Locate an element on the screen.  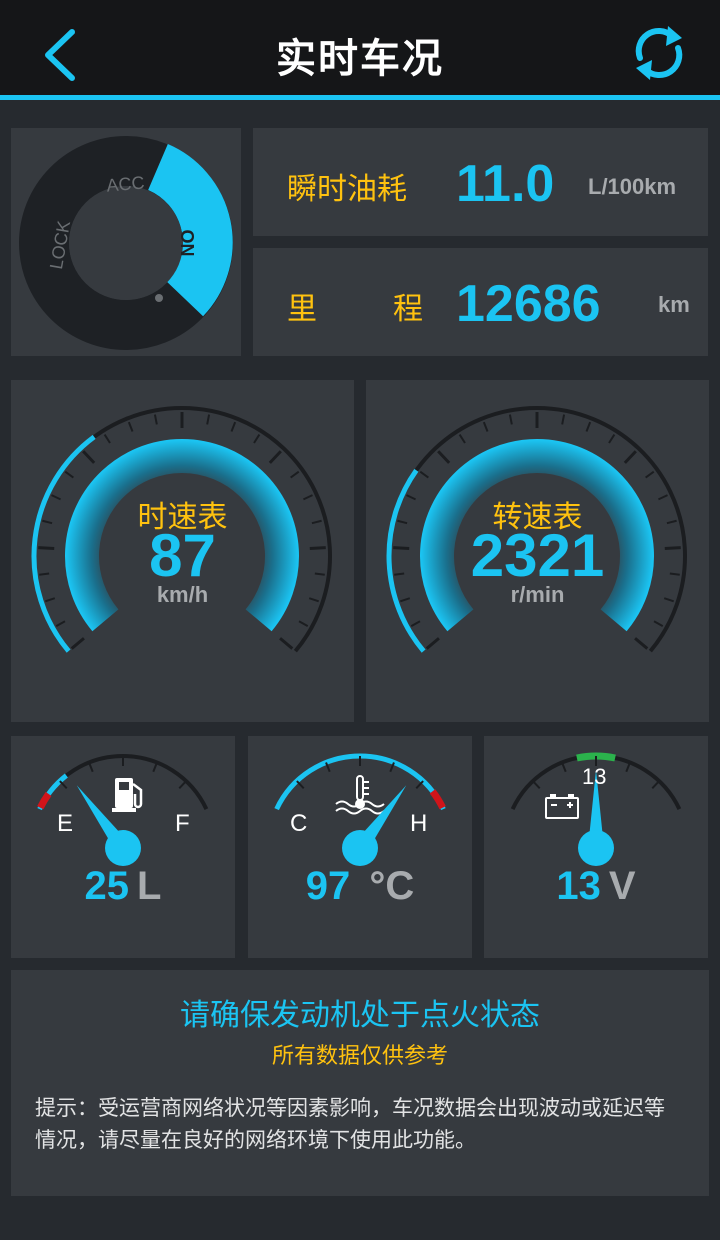
speedometer-unit: km/h is located at coordinates (182, 594).